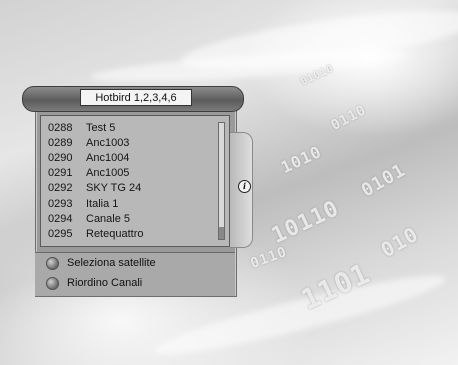 This screenshot has width=458, height=365. What do you see at coordinates (108, 218) in the screenshot?
I see `channel-name: Canale 5` at bounding box center [108, 218].